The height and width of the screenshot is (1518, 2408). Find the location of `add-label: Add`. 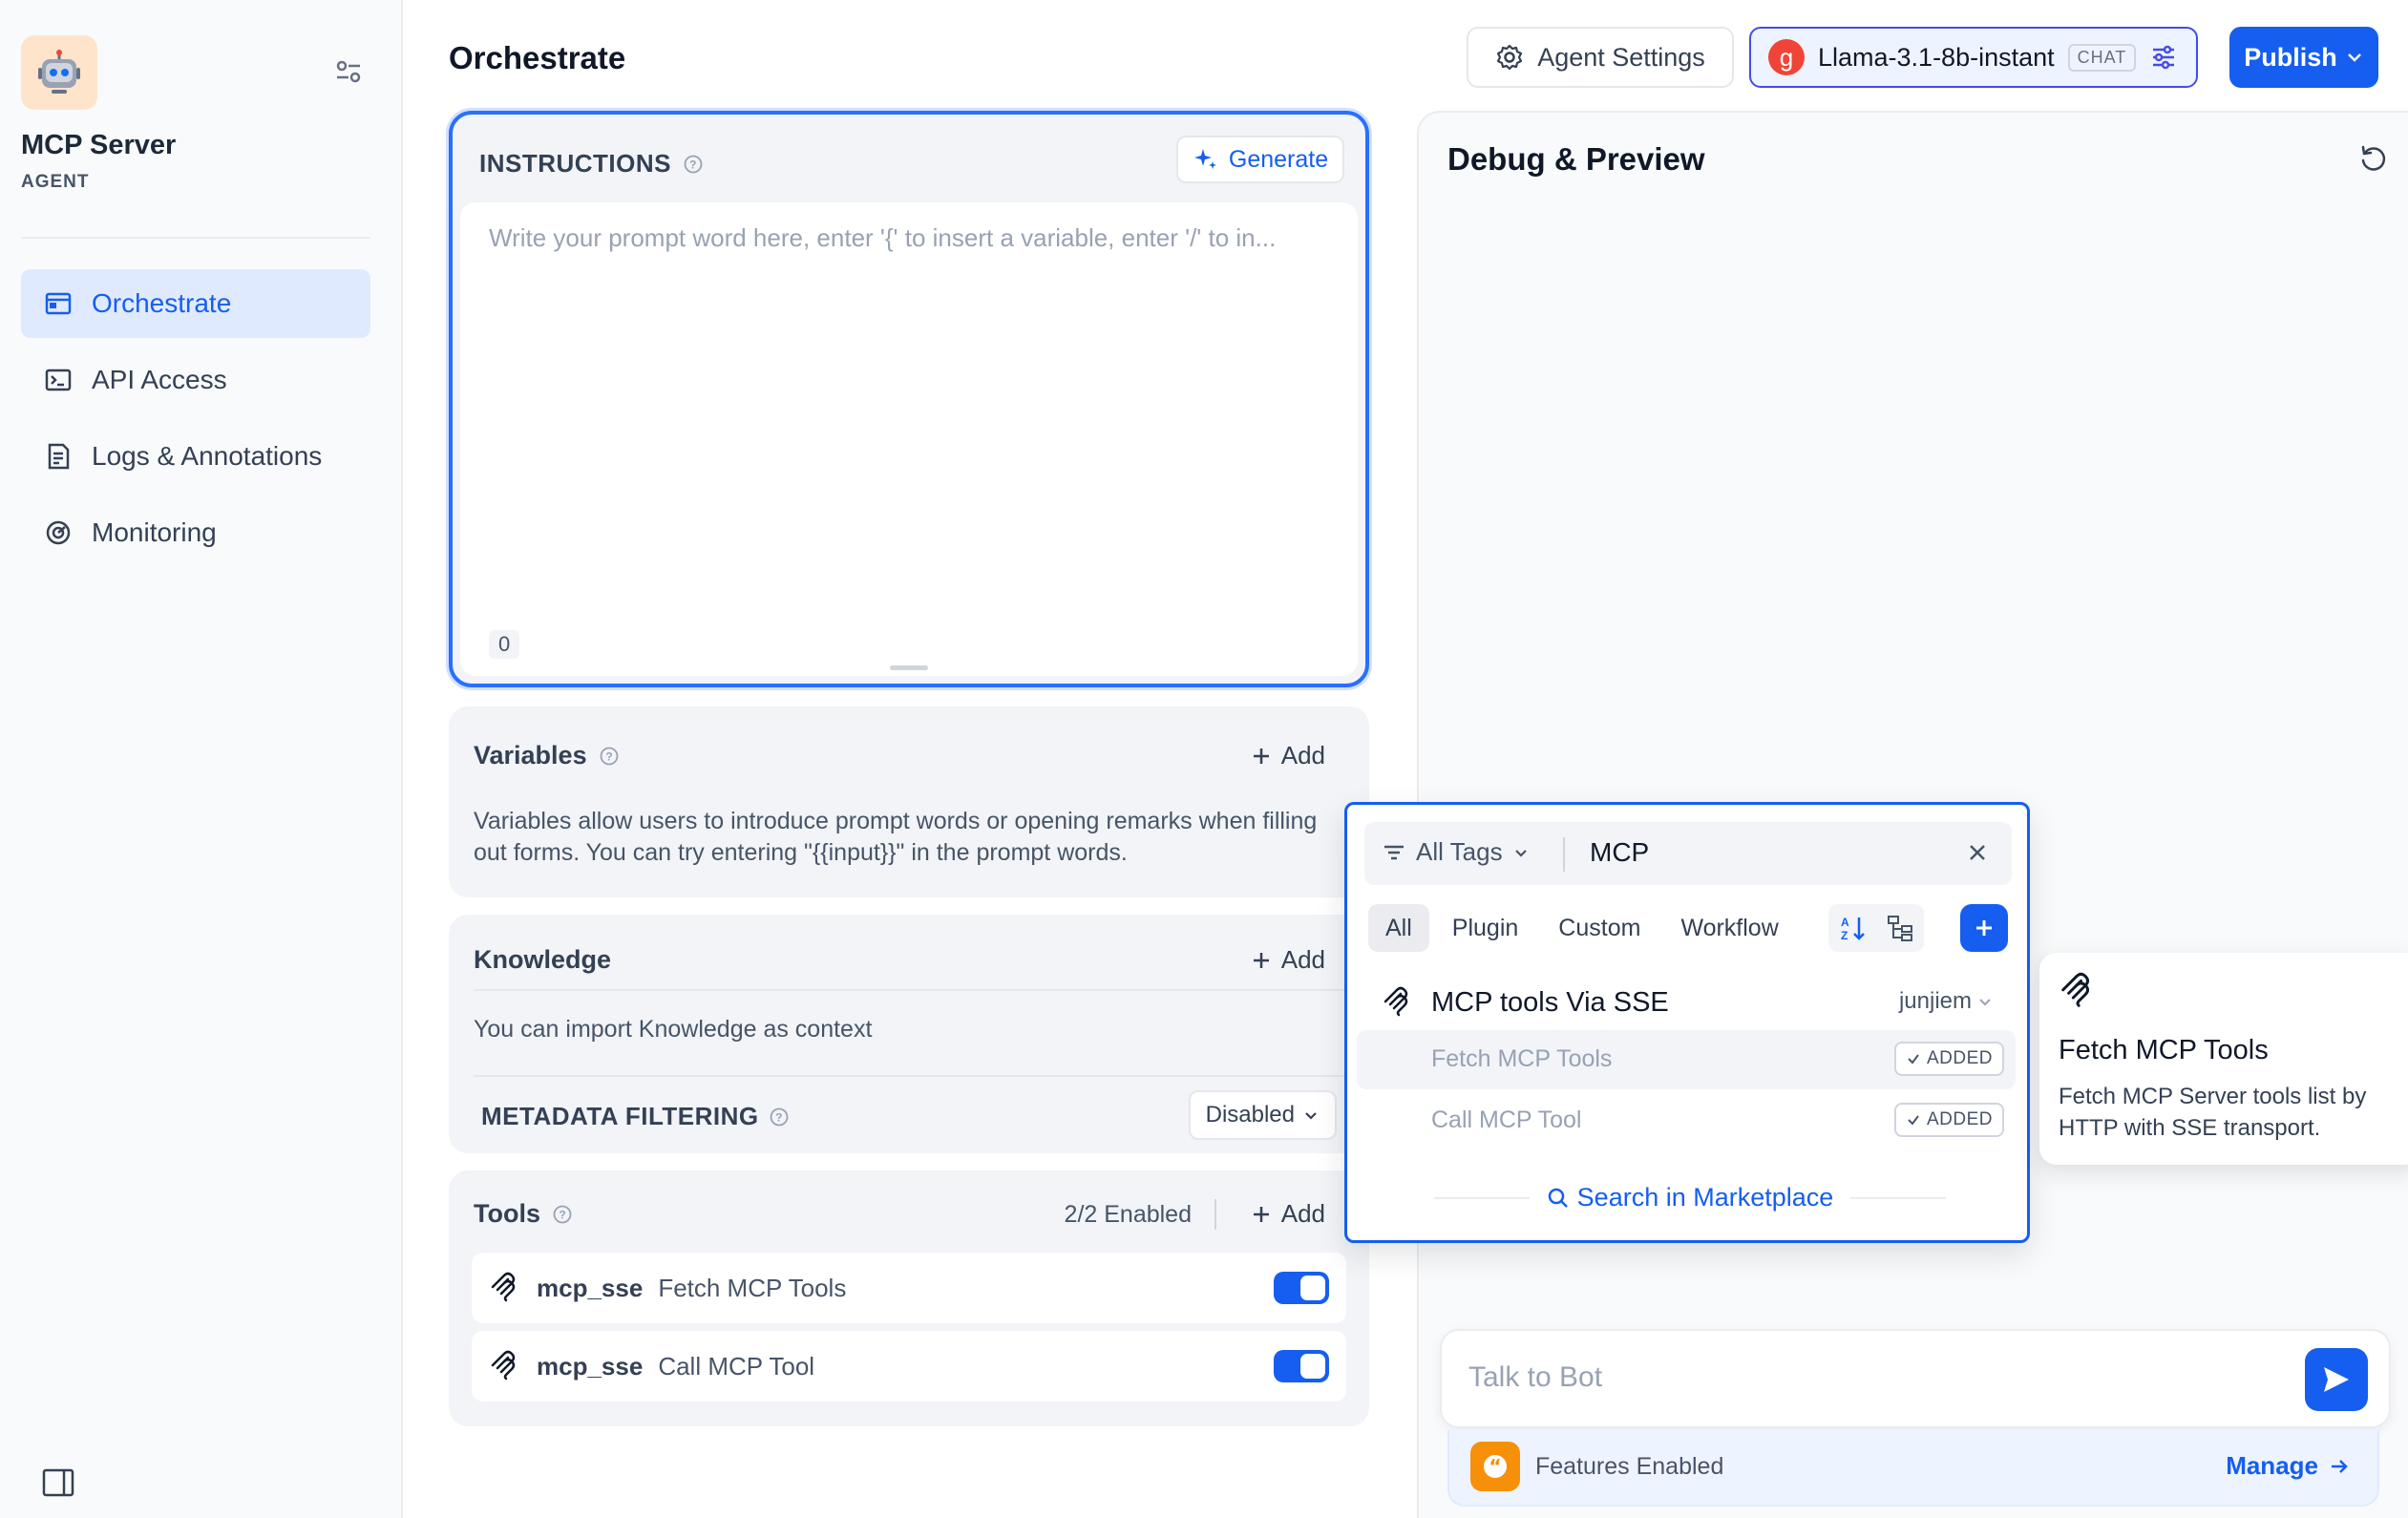

add-label: Add is located at coordinates (1302, 959).